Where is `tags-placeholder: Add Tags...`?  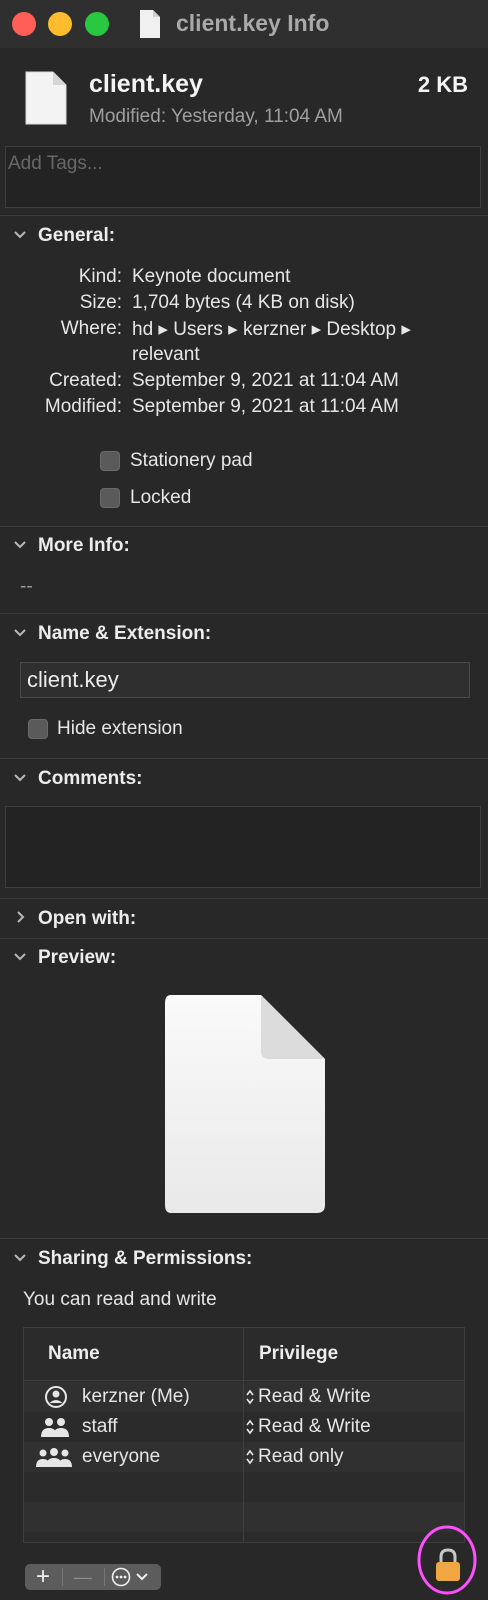 tags-placeholder: Add Tags... is located at coordinates (55, 163).